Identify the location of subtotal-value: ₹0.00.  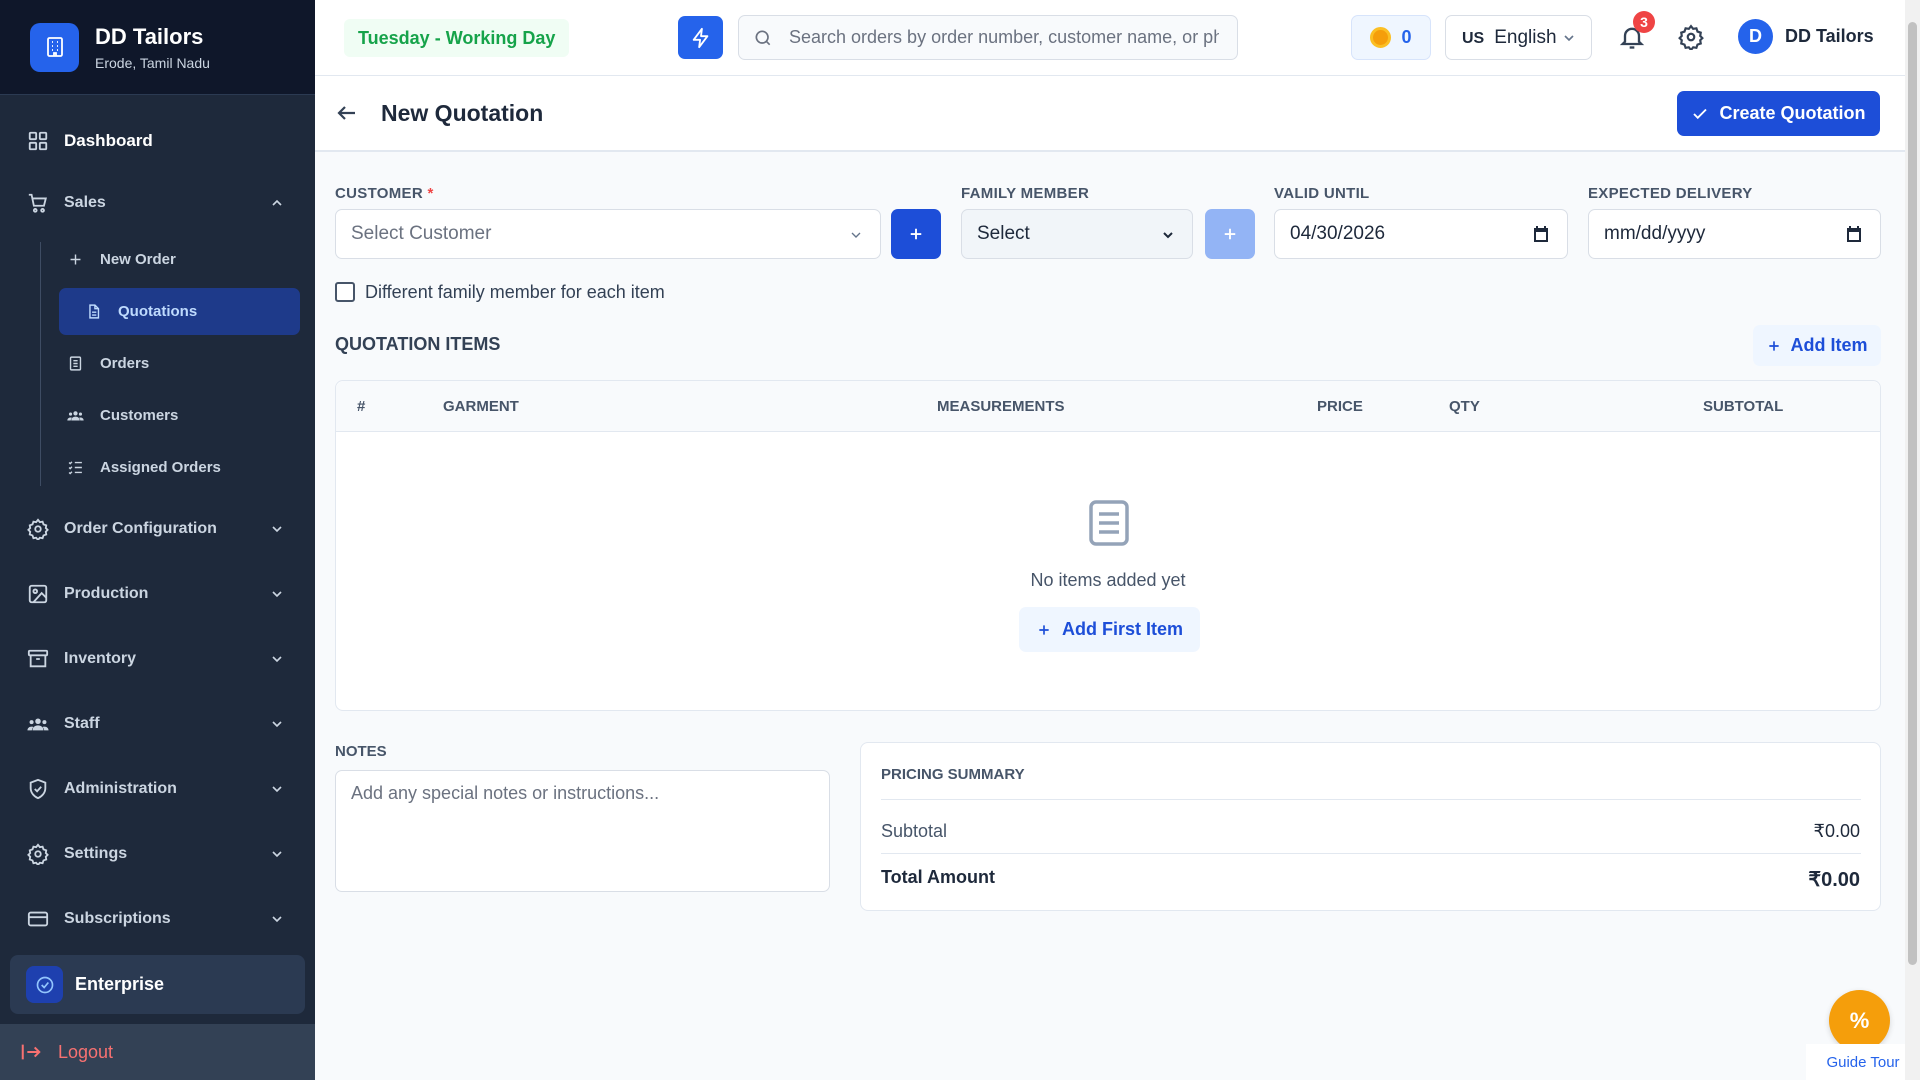
(1837, 831).